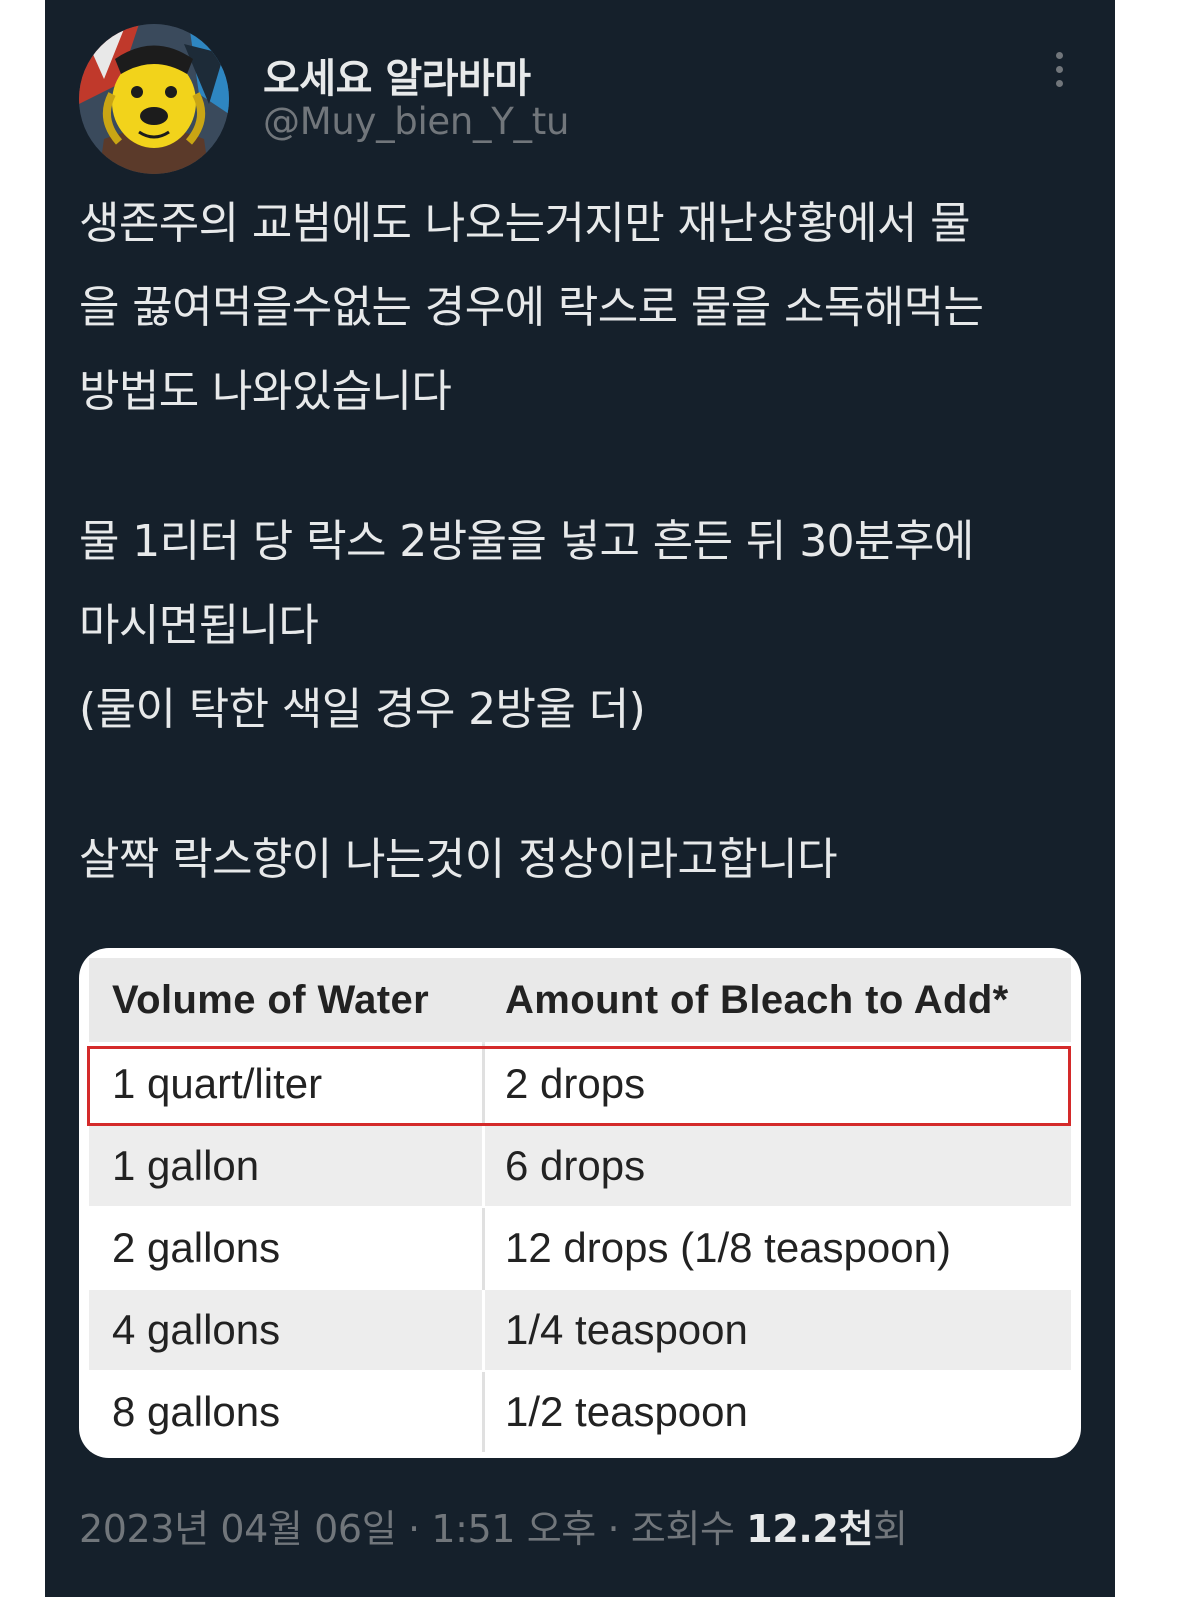 The height and width of the screenshot is (1597, 1179). What do you see at coordinates (526, 541) in the screenshot?
I see `tweet-text-line: 물 1리터 당 락스 2방울을 넣고 흔든 뒤 30분후에` at bounding box center [526, 541].